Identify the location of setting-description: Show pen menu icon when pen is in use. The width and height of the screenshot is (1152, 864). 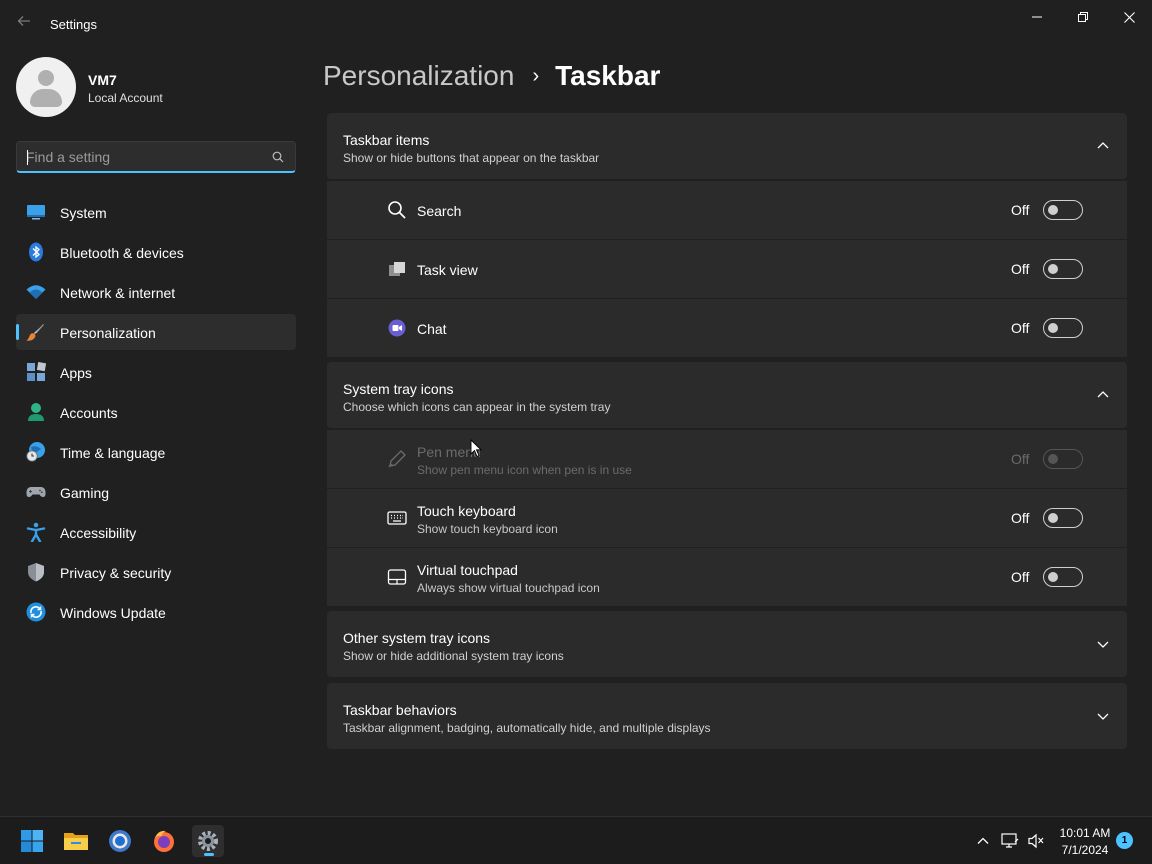
(524, 470).